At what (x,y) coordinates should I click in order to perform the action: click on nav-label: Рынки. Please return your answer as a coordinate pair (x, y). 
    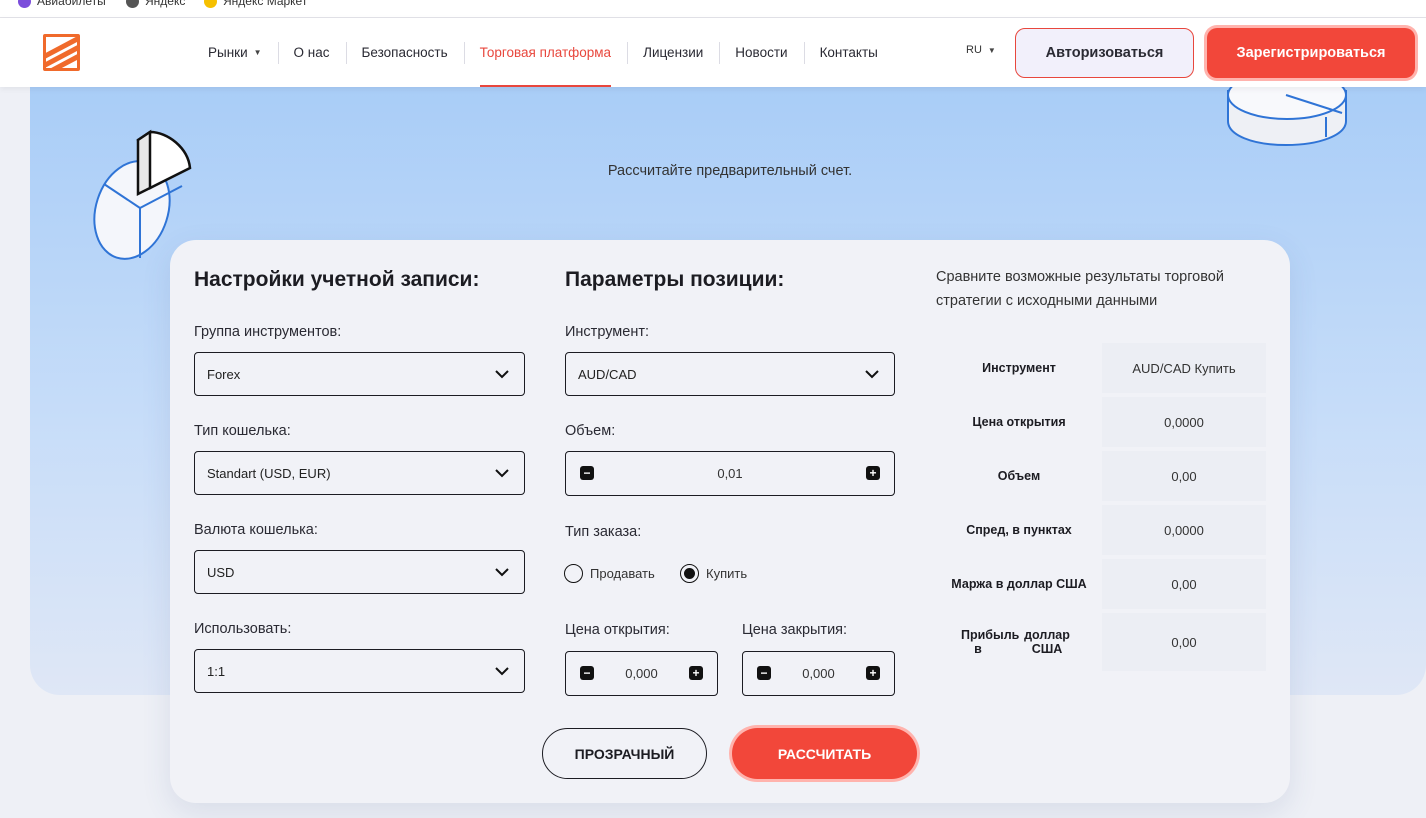
    Looking at the image, I should click on (228, 52).